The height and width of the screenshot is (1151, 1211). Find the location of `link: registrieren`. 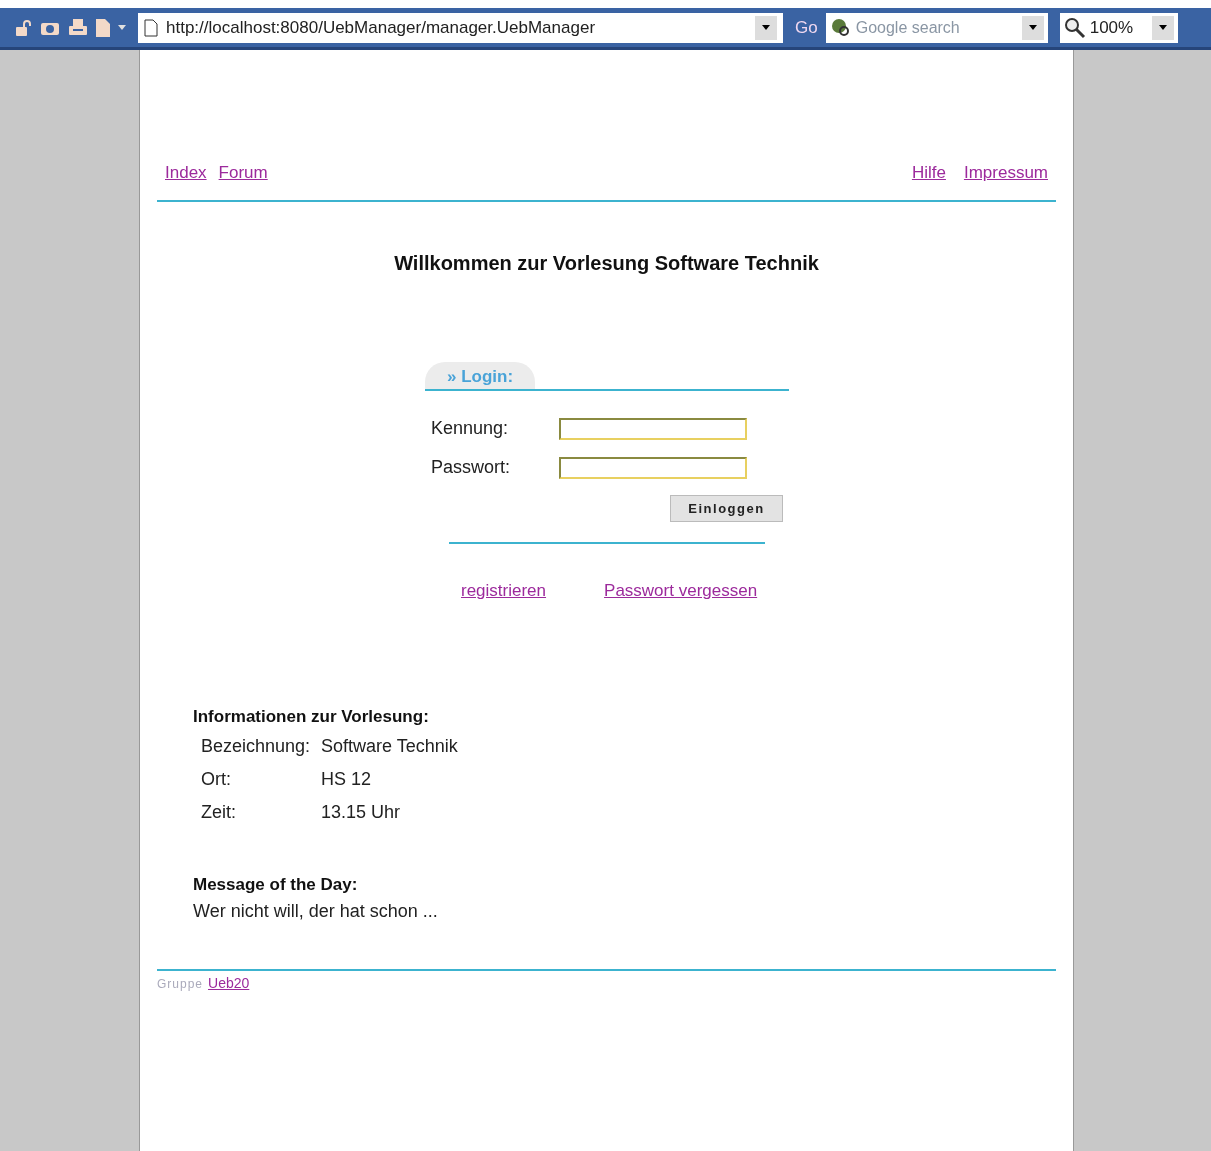

link: registrieren is located at coordinates (504, 591).